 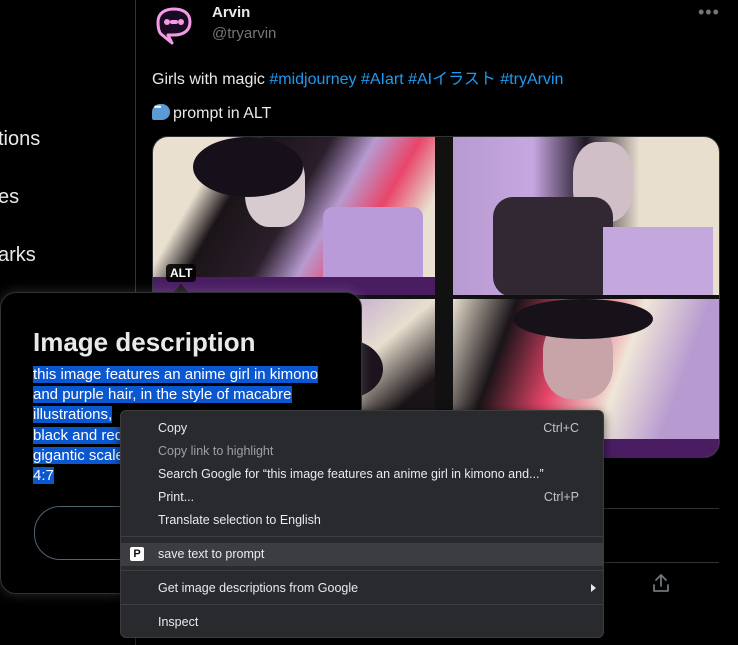 I want to click on description-line: and purple hair, in the style of macabre, so click(x=162, y=395).